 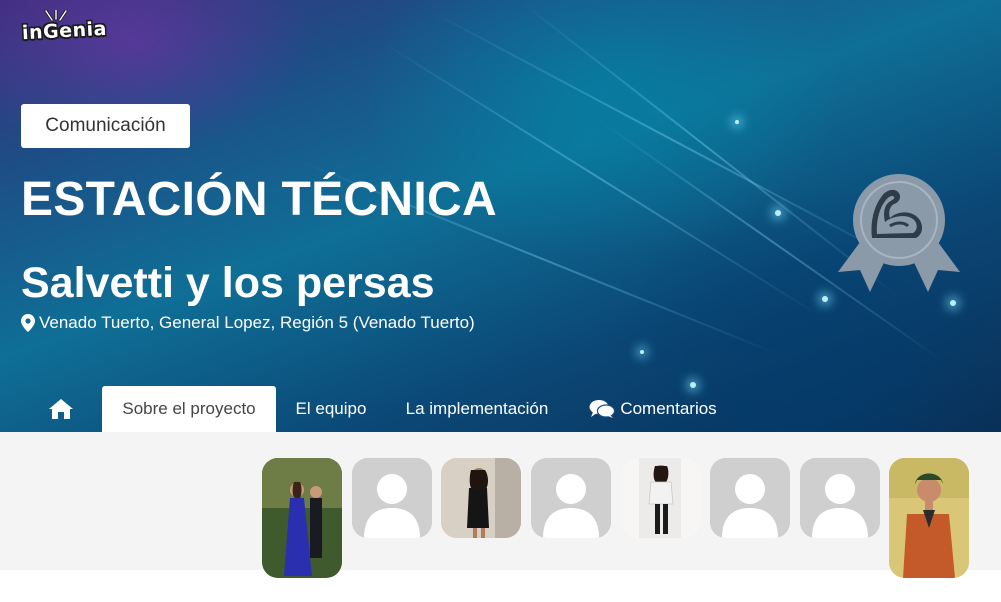 I want to click on ingenia-logo: inGenia, so click(x=75, y=28).